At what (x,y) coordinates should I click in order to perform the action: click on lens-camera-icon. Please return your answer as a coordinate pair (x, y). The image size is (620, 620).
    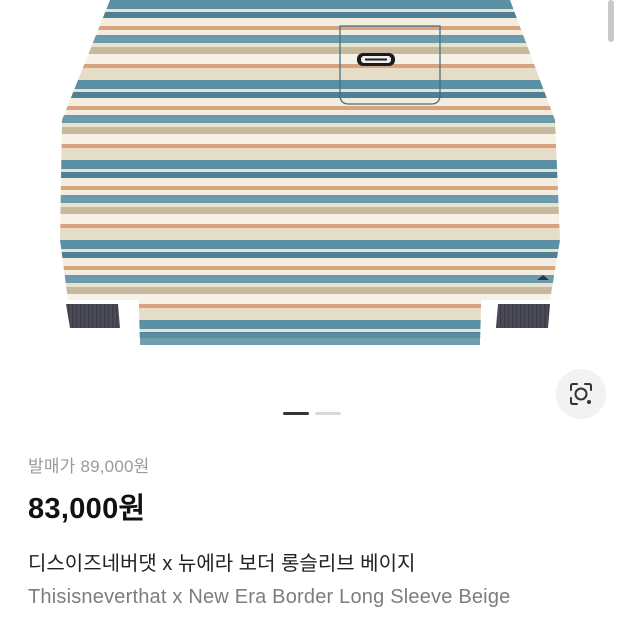
    Looking at the image, I should click on (581, 394).